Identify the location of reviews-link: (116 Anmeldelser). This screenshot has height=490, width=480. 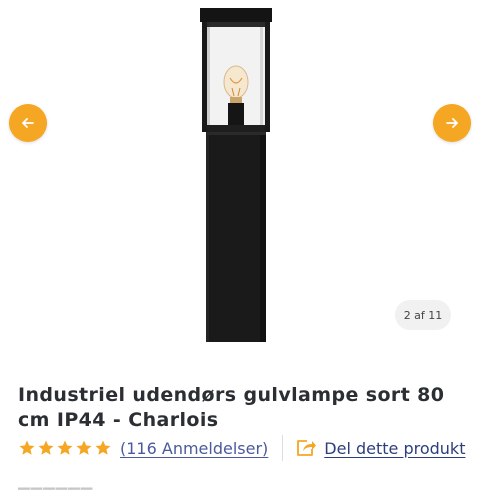
(194, 448).